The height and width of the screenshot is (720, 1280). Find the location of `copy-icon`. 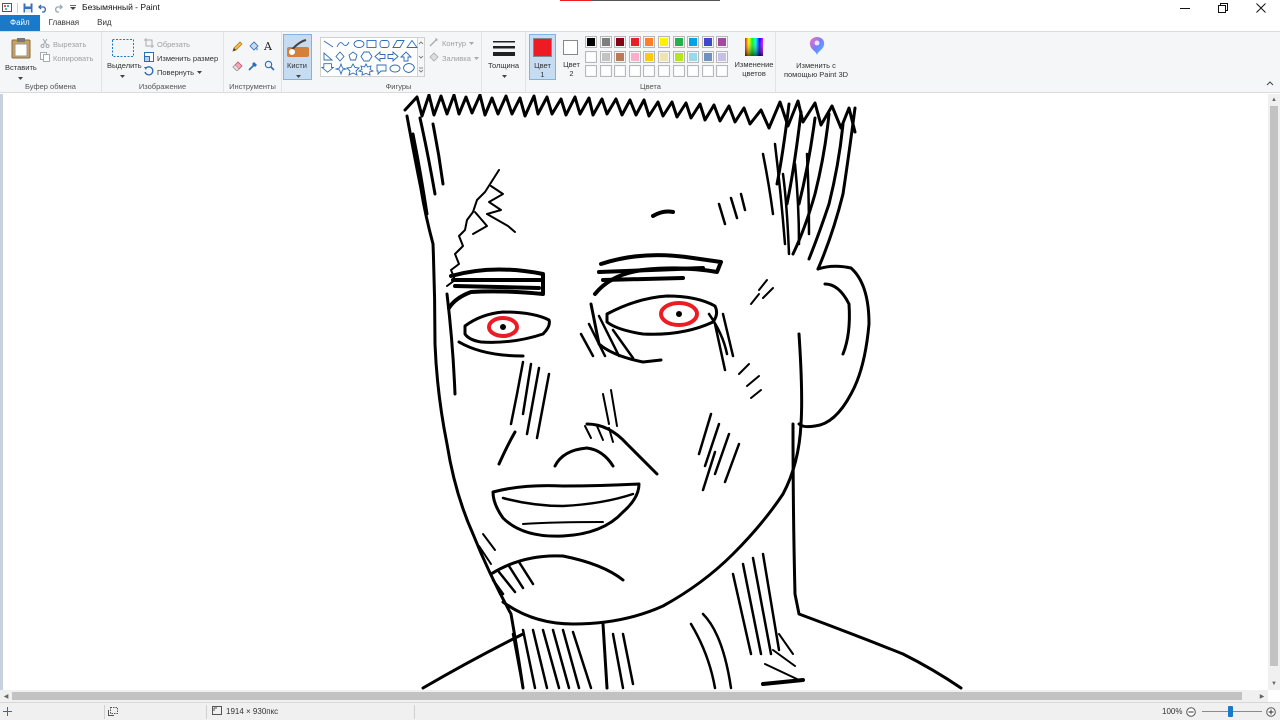

copy-icon is located at coordinates (45, 58).